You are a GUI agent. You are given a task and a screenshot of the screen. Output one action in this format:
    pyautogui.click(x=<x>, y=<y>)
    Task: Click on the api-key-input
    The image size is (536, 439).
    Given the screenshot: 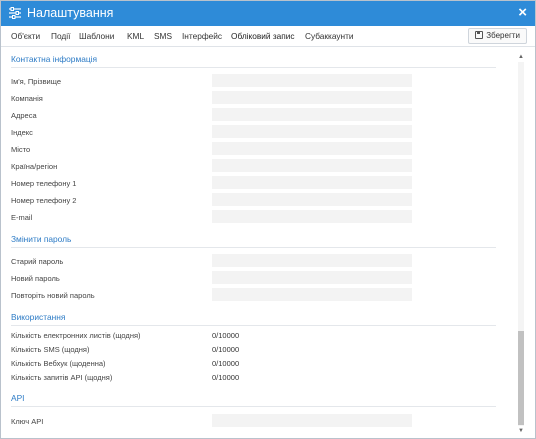 What is the action you would take?
    pyautogui.click(x=312, y=420)
    